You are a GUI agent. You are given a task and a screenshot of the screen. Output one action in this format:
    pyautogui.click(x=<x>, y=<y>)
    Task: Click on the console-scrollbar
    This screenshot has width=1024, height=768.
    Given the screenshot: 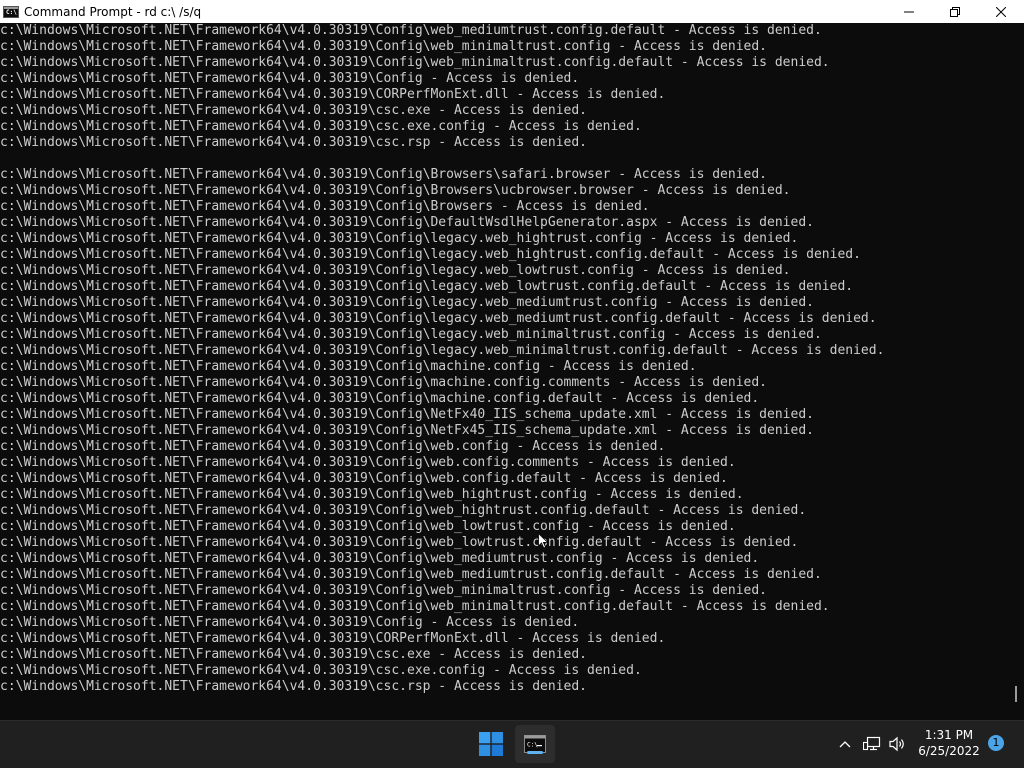 What is the action you would take?
    pyautogui.click(x=1018, y=371)
    